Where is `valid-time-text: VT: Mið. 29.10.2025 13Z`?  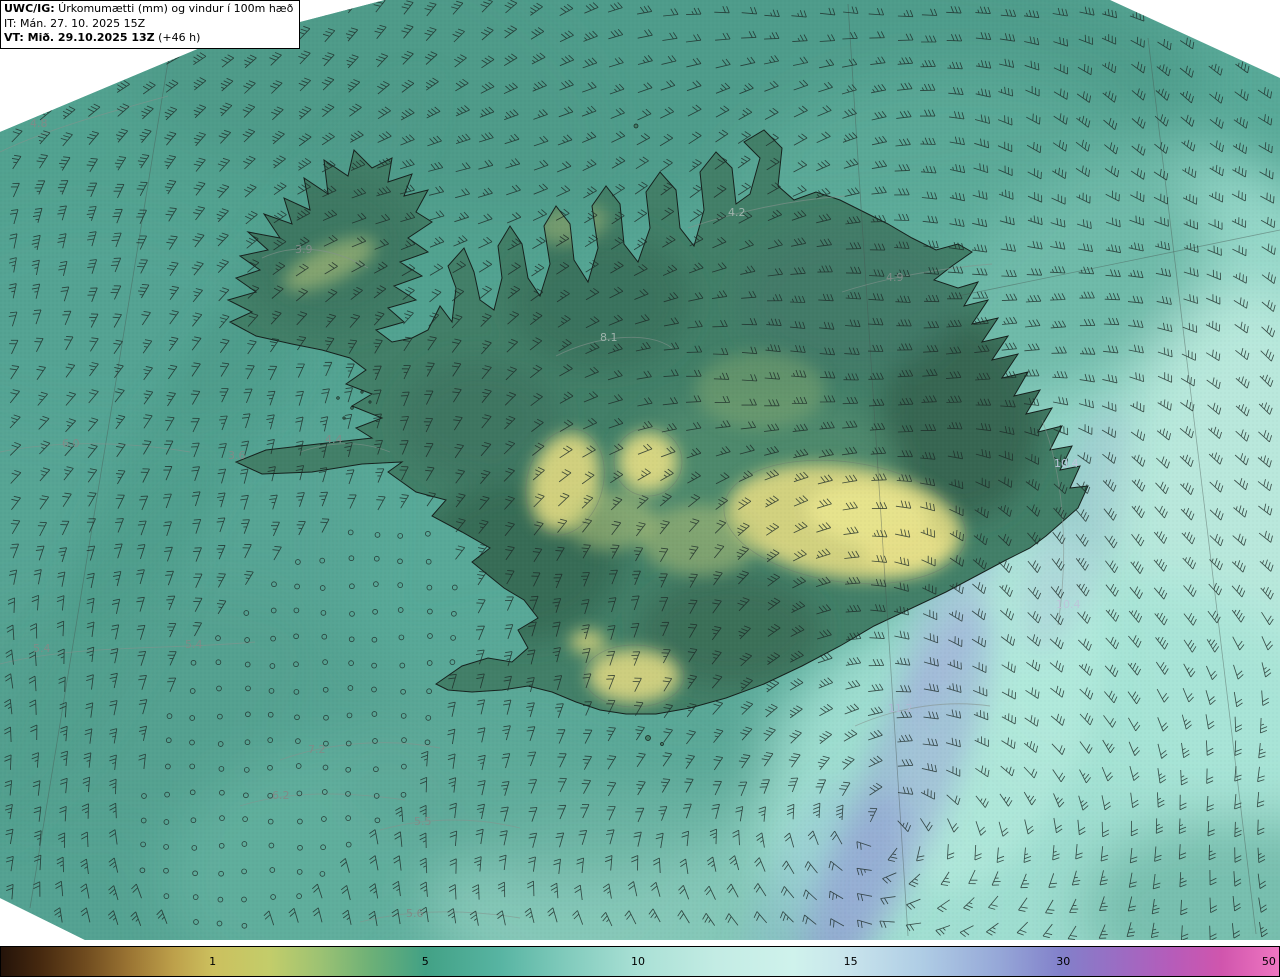
valid-time-text: VT: Mið. 29.10.2025 13Z is located at coordinates (79, 38).